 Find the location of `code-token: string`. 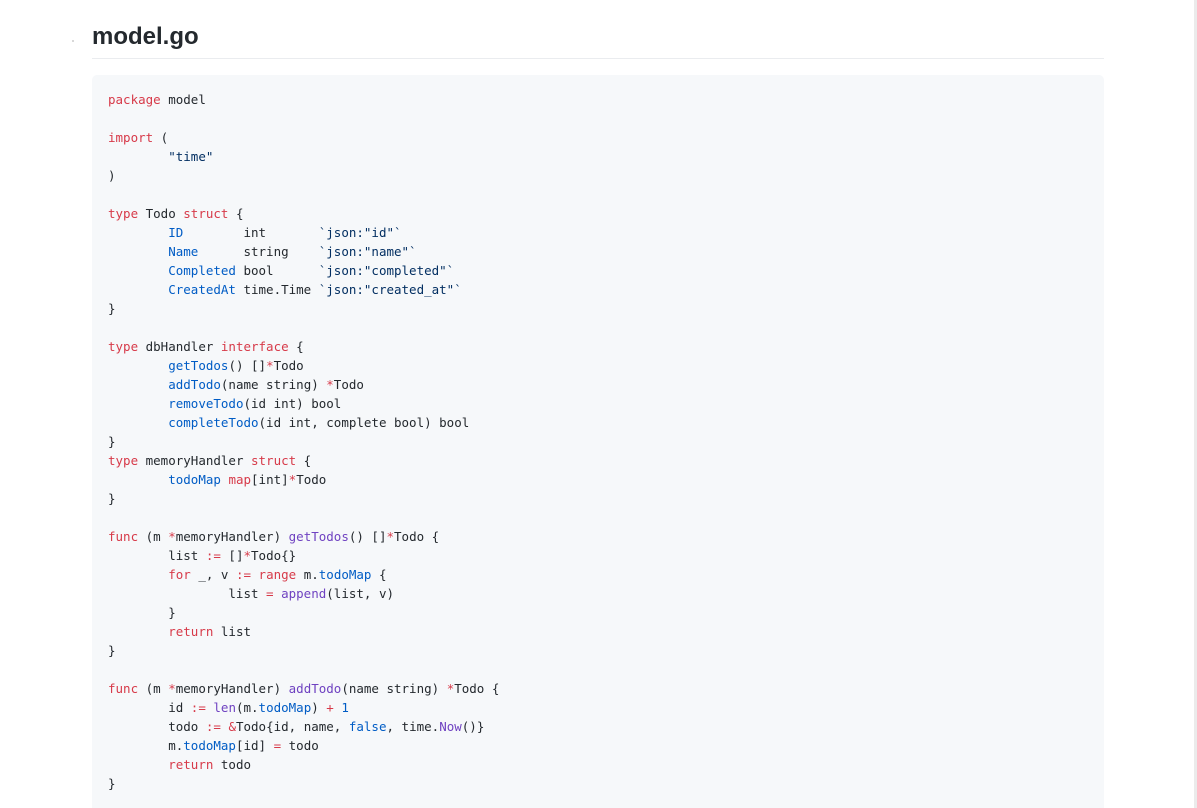

code-token: string is located at coordinates (258, 251).